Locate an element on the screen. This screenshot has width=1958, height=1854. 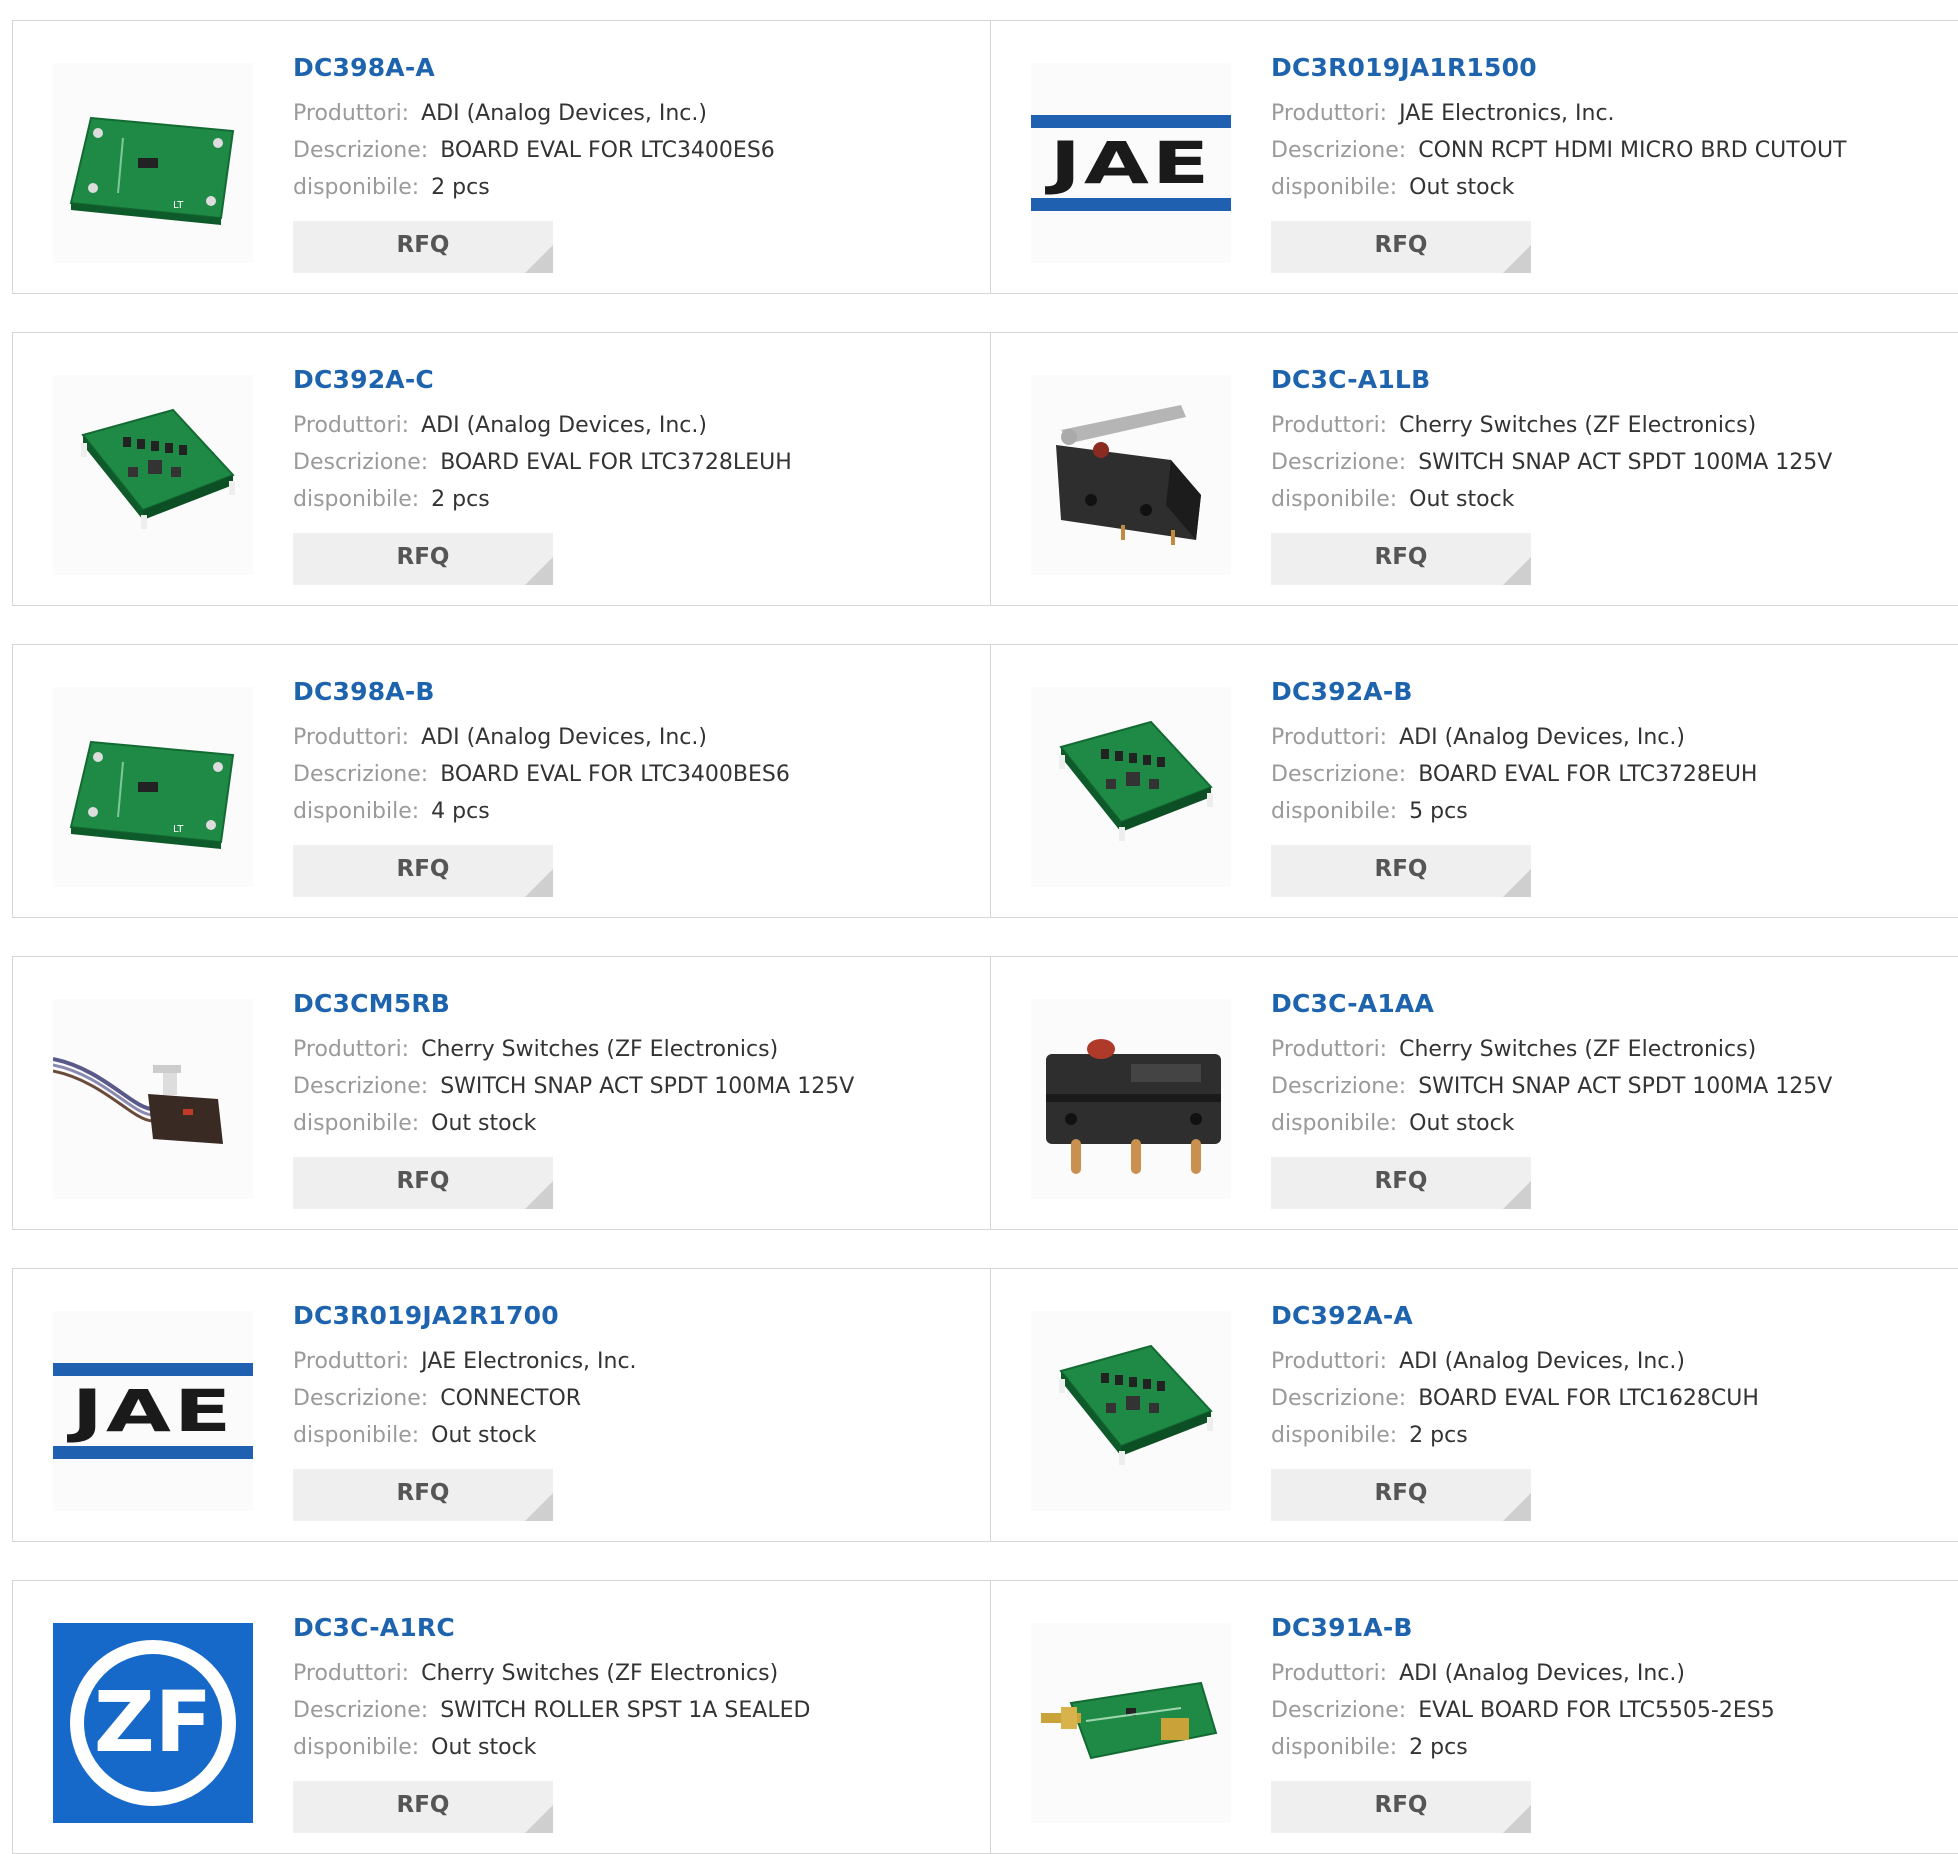
description-value: EVAL BOARD FOR LTC5505-2ES5 is located at coordinates (1596, 1710).